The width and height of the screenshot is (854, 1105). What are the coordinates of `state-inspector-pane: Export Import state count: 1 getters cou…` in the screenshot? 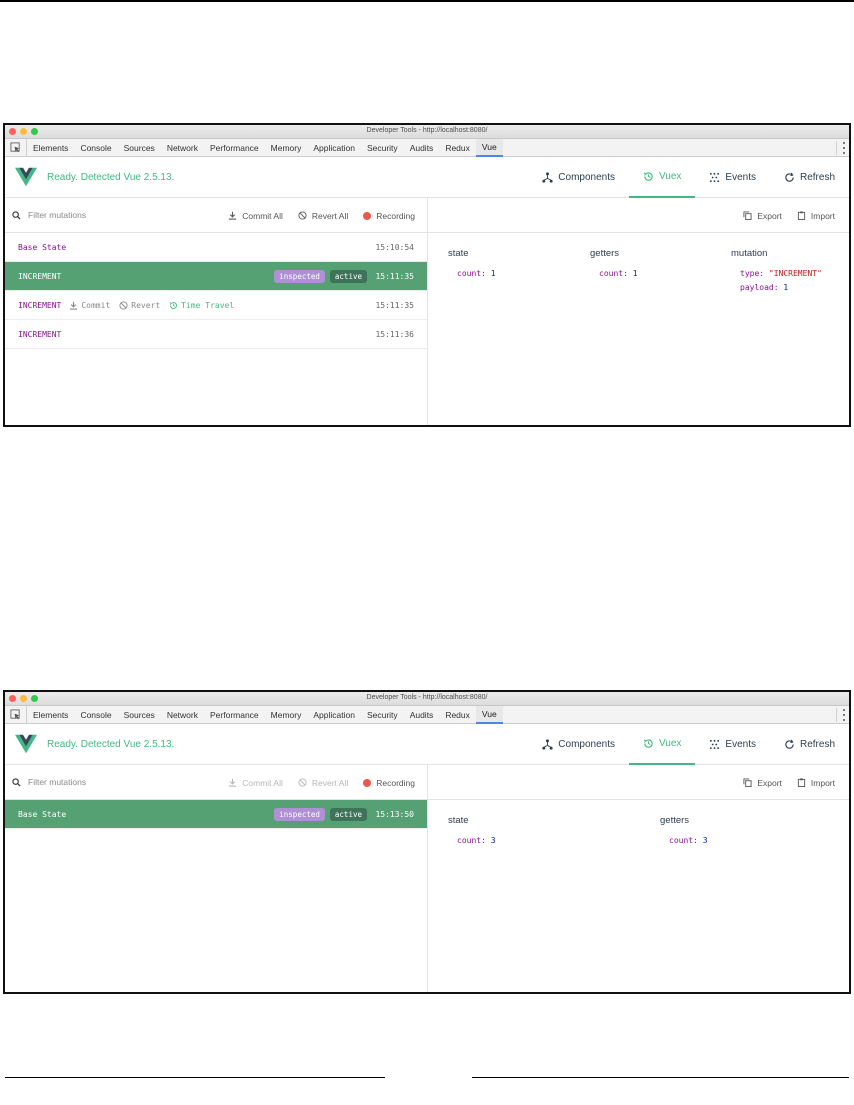 It's located at (638, 311).